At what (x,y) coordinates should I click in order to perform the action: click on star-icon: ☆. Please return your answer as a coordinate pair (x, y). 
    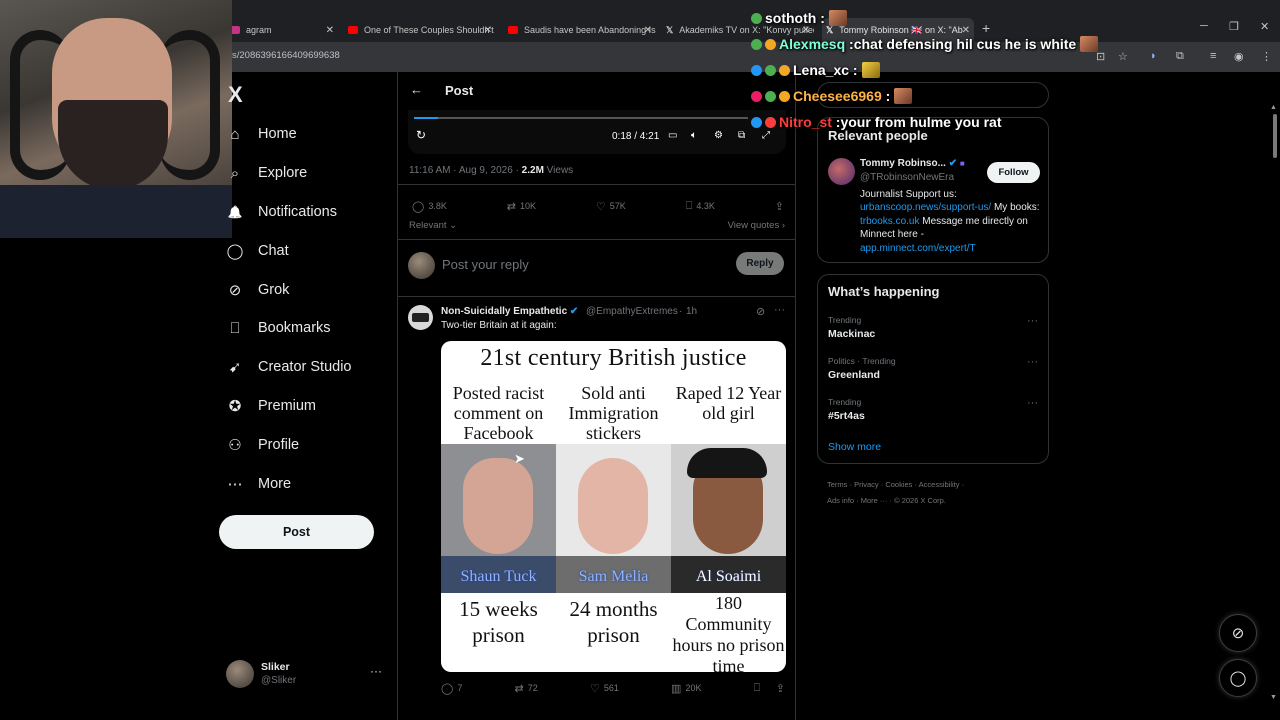
    Looking at the image, I should click on (1123, 56).